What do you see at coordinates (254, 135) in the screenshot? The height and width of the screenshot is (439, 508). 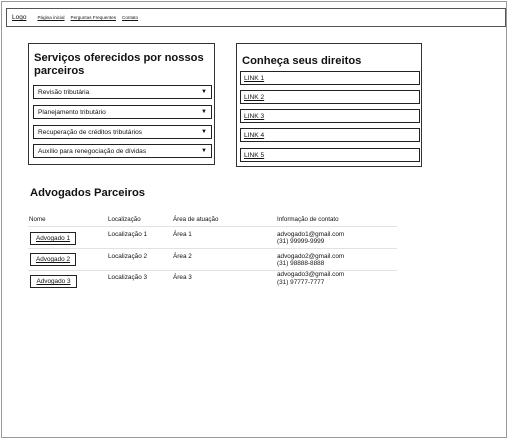 I see `rights-link-4: LINK 4` at bounding box center [254, 135].